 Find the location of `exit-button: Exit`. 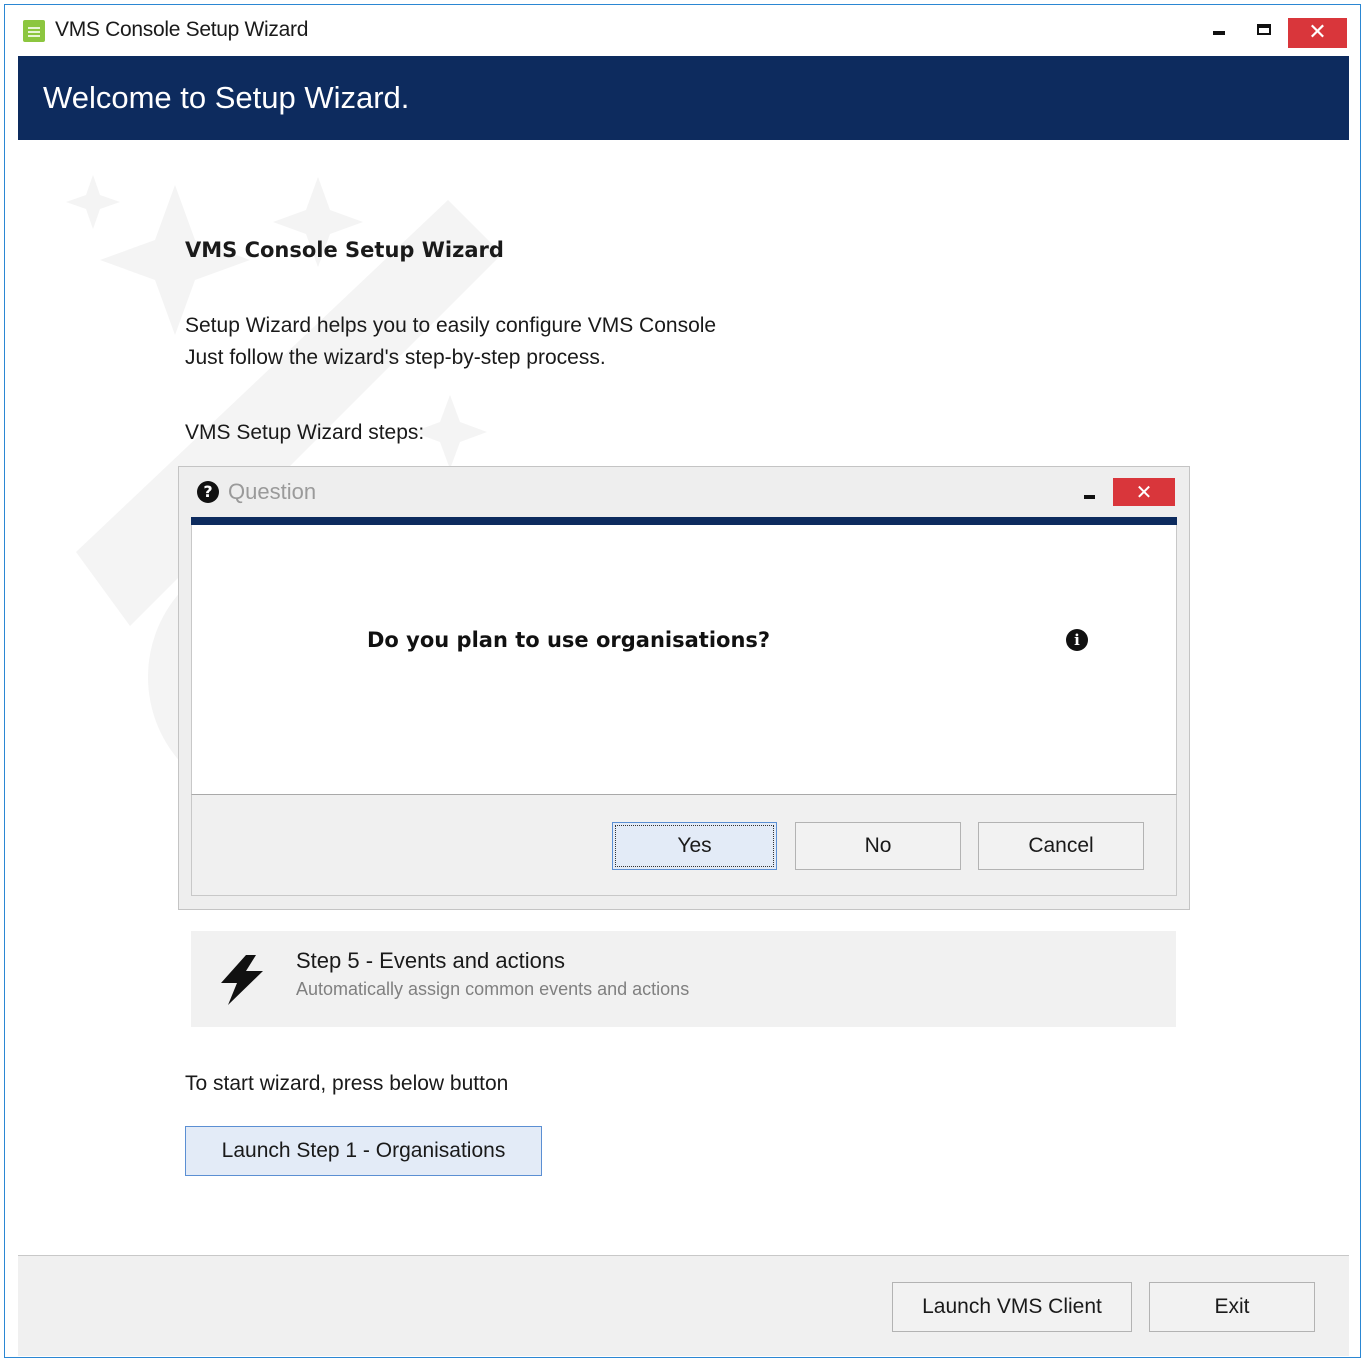

exit-button: Exit is located at coordinates (1232, 1307).